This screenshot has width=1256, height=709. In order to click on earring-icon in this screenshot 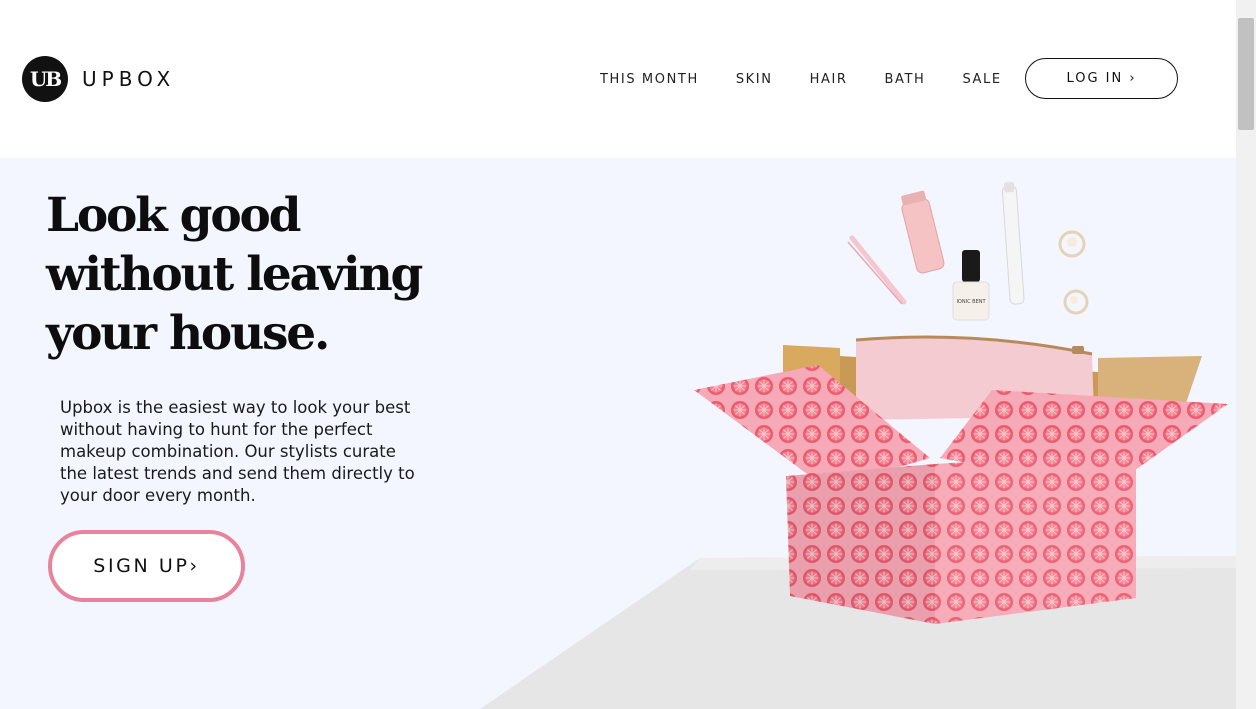, I will do `click(1076, 302)`.